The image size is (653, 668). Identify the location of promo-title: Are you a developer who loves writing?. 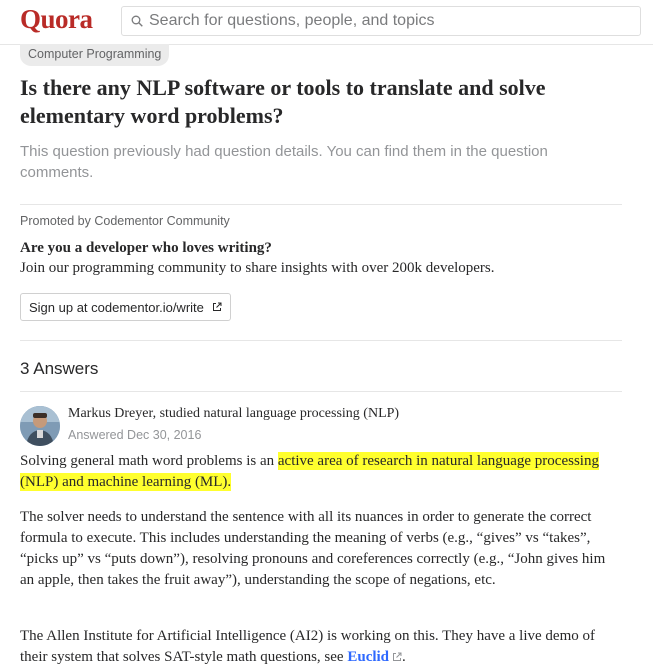
(146, 248).